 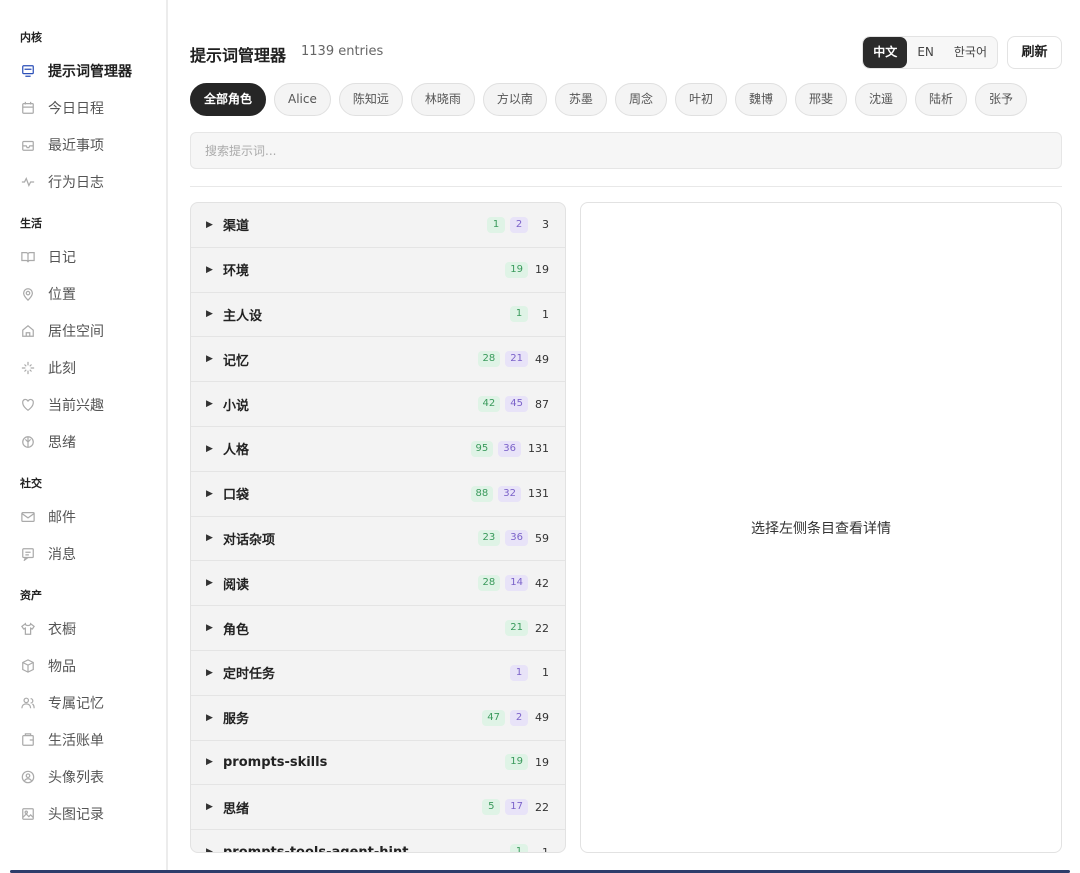 What do you see at coordinates (62, 554) in the screenshot?
I see `sidebar-item-label: 消息` at bounding box center [62, 554].